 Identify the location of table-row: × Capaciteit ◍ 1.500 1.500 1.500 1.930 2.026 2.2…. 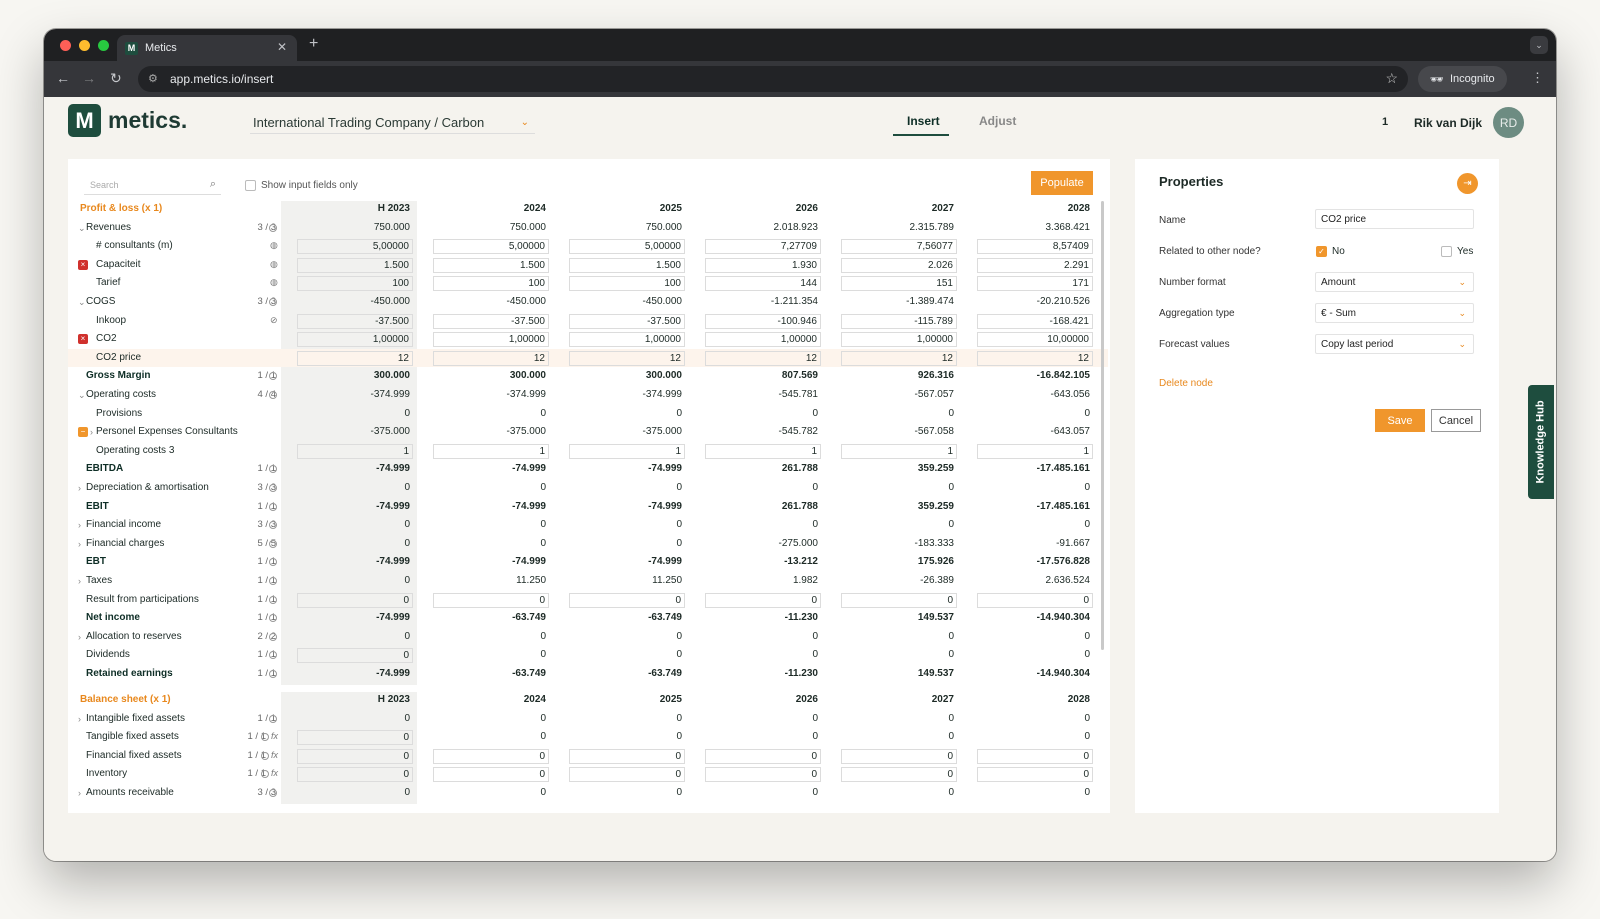
(588, 265).